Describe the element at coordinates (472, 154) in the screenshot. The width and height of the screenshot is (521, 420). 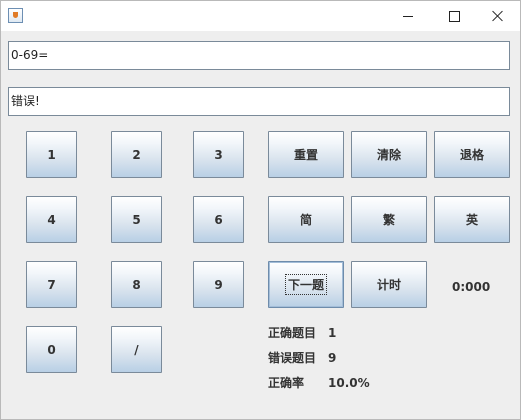
I see `backspace-button: 退格` at that location.